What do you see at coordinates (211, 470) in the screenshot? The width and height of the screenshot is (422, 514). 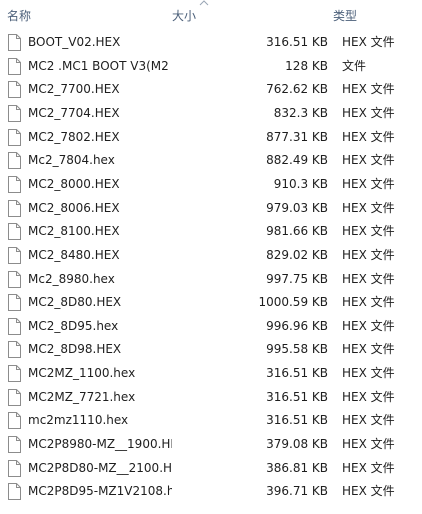 I see `file-row: MC2P8D80-MZ__2100.HE 386.81 KB HEX 文件` at bounding box center [211, 470].